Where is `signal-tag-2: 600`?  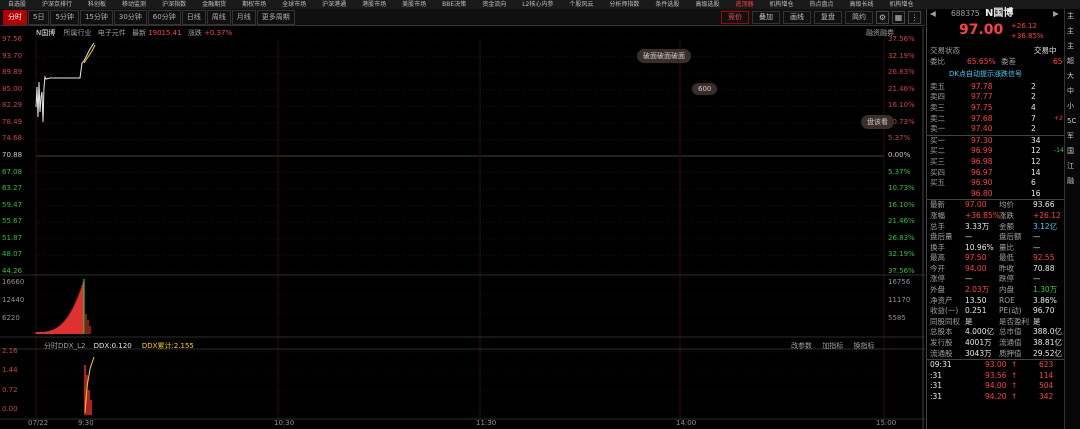 signal-tag-2: 600 is located at coordinates (705, 89).